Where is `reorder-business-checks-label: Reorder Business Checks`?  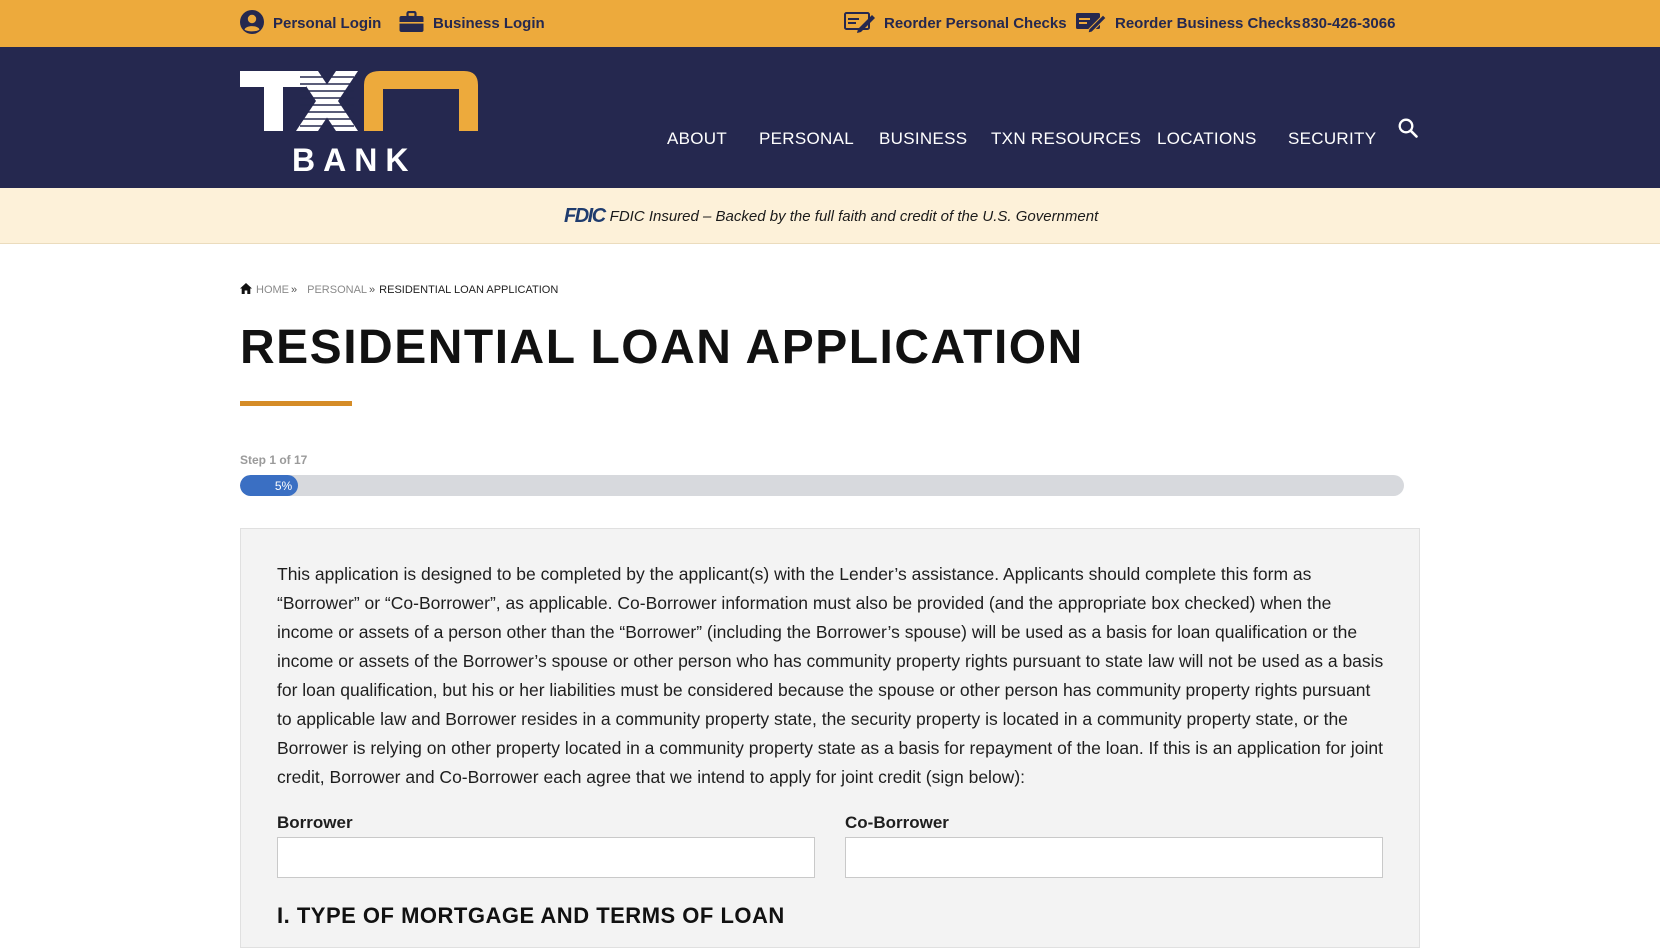
reorder-business-checks-label: Reorder Business Checks is located at coordinates (1208, 23).